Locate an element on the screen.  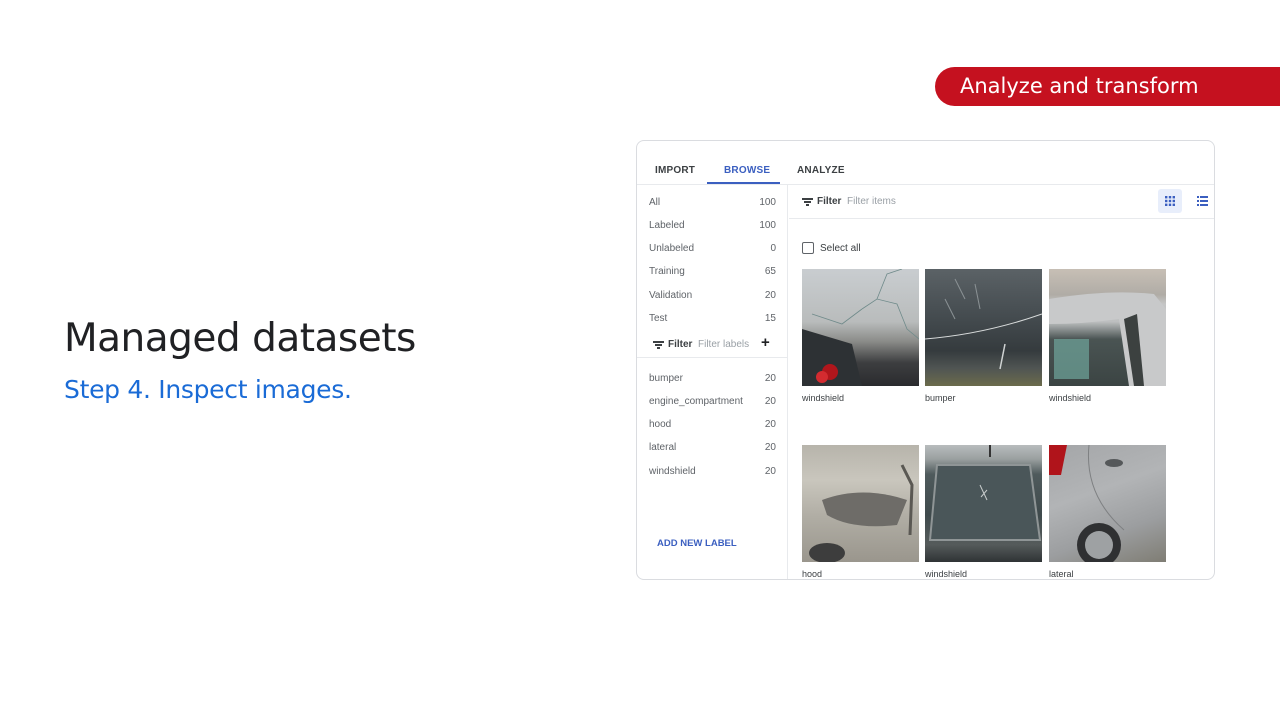
page-subtitle: Step 4. Inspect images. is located at coordinates (208, 389).